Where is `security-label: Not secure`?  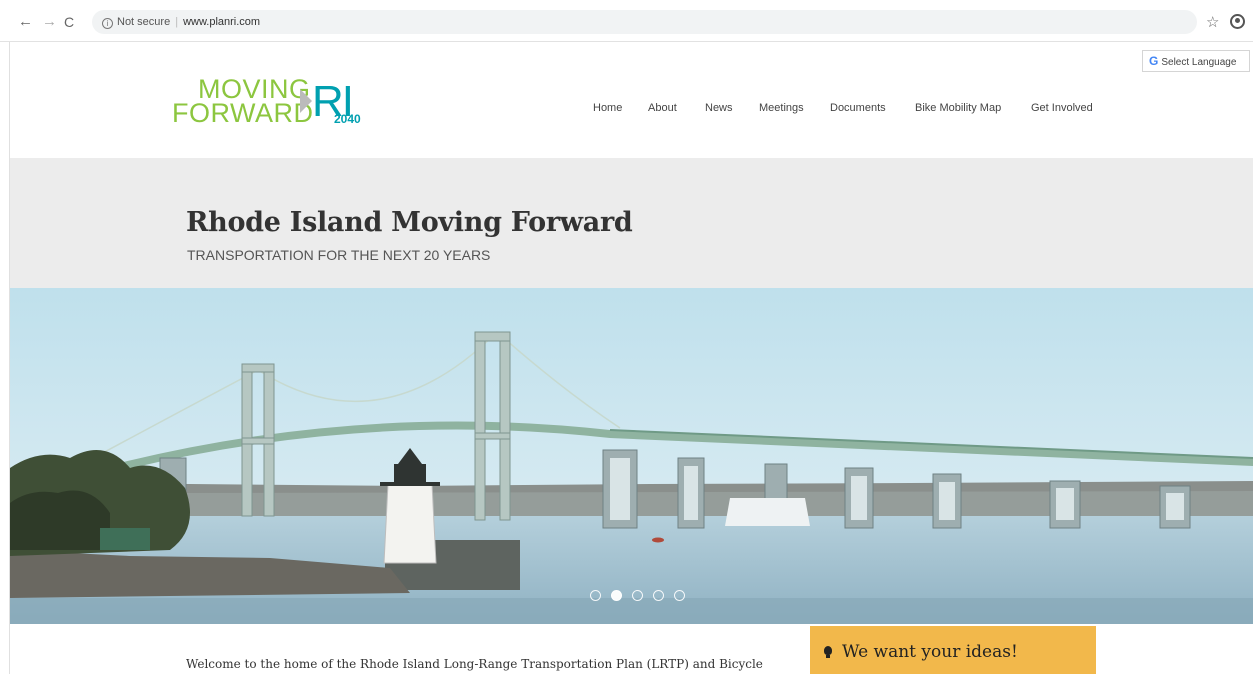
security-label: Not secure is located at coordinates (144, 22).